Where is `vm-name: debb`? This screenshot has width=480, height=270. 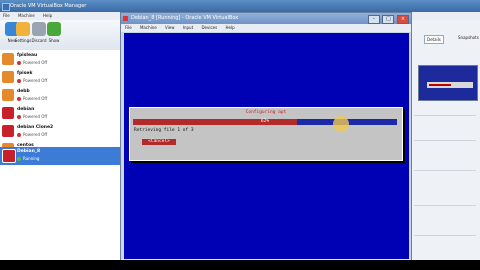
vm-name: debb is located at coordinates (23, 91).